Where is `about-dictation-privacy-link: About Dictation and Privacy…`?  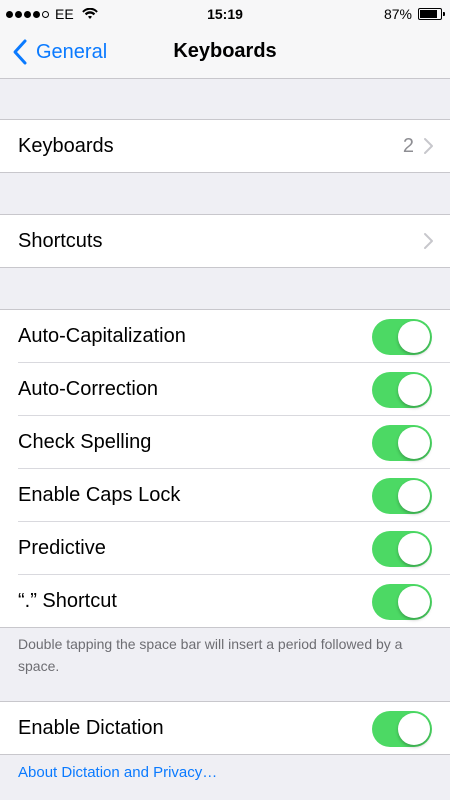
about-dictation-privacy-link: About Dictation and Privacy… is located at coordinates (117, 772).